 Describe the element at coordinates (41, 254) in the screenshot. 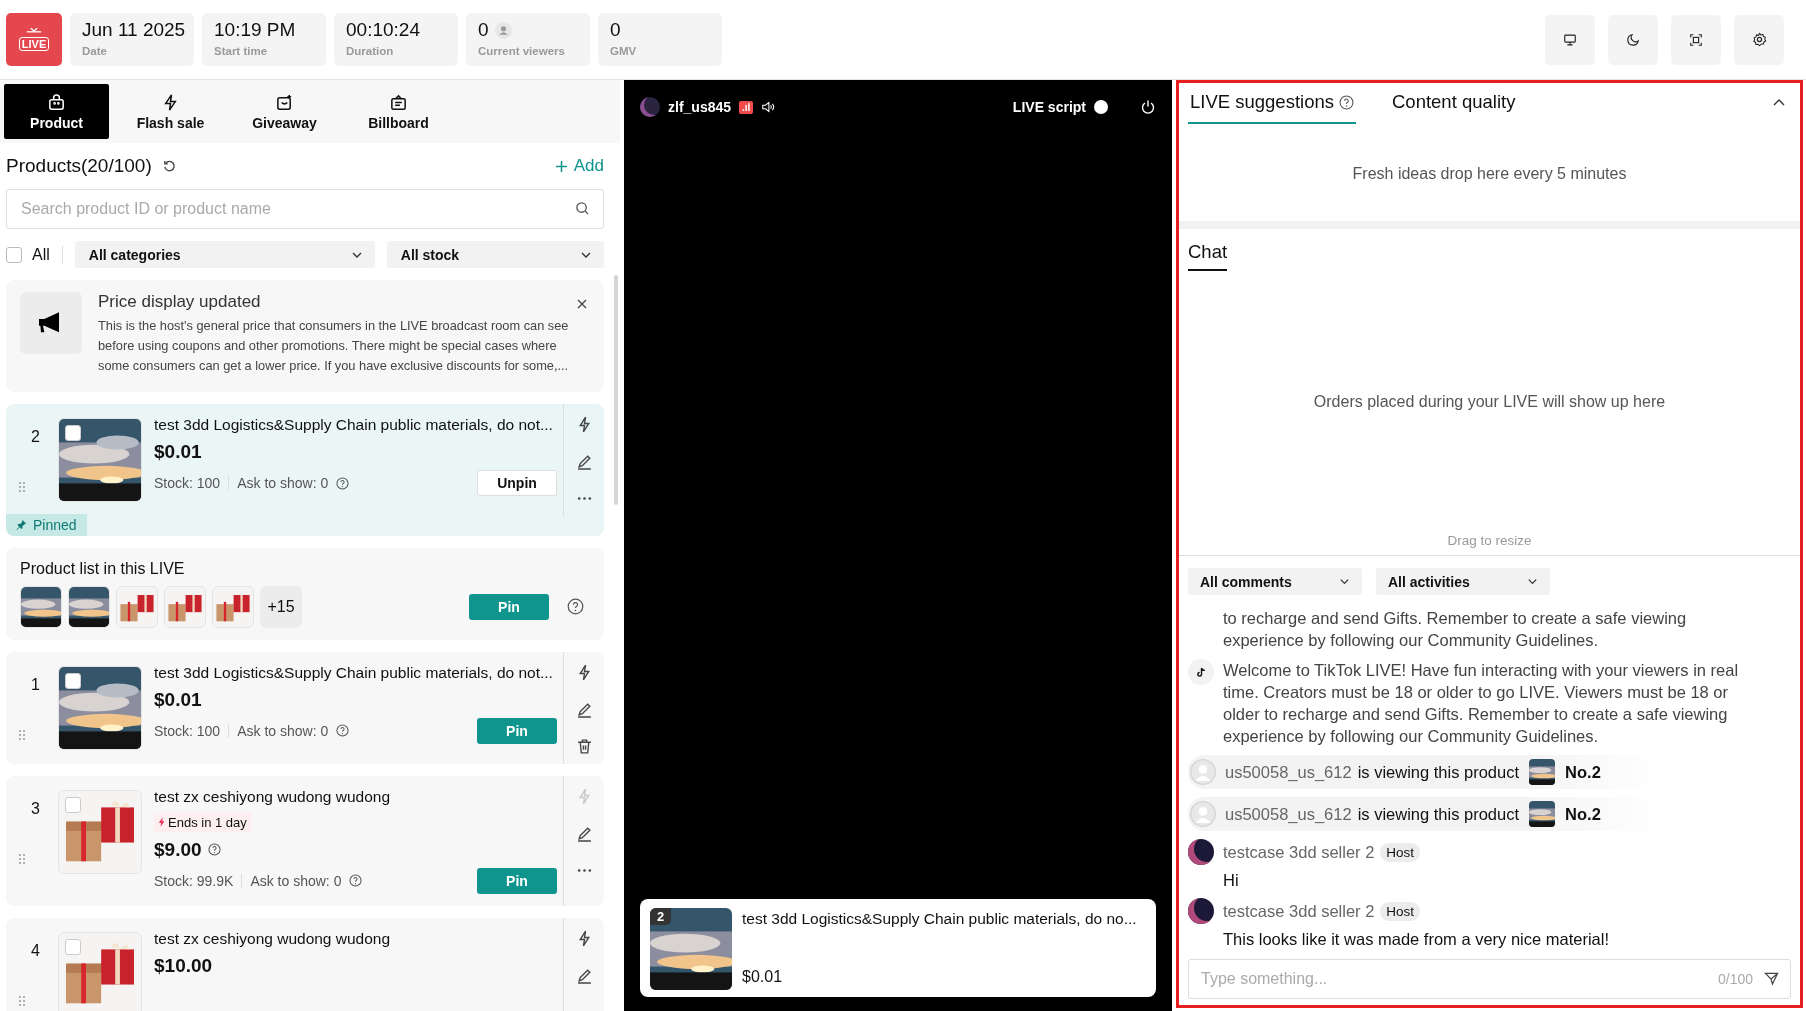

I see `checkbox-label: All` at that location.